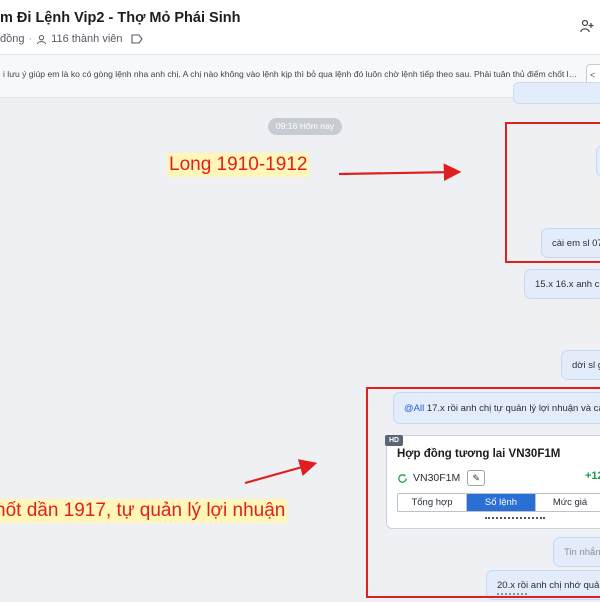  I want to click on arrow-entry, so click(400, 172).